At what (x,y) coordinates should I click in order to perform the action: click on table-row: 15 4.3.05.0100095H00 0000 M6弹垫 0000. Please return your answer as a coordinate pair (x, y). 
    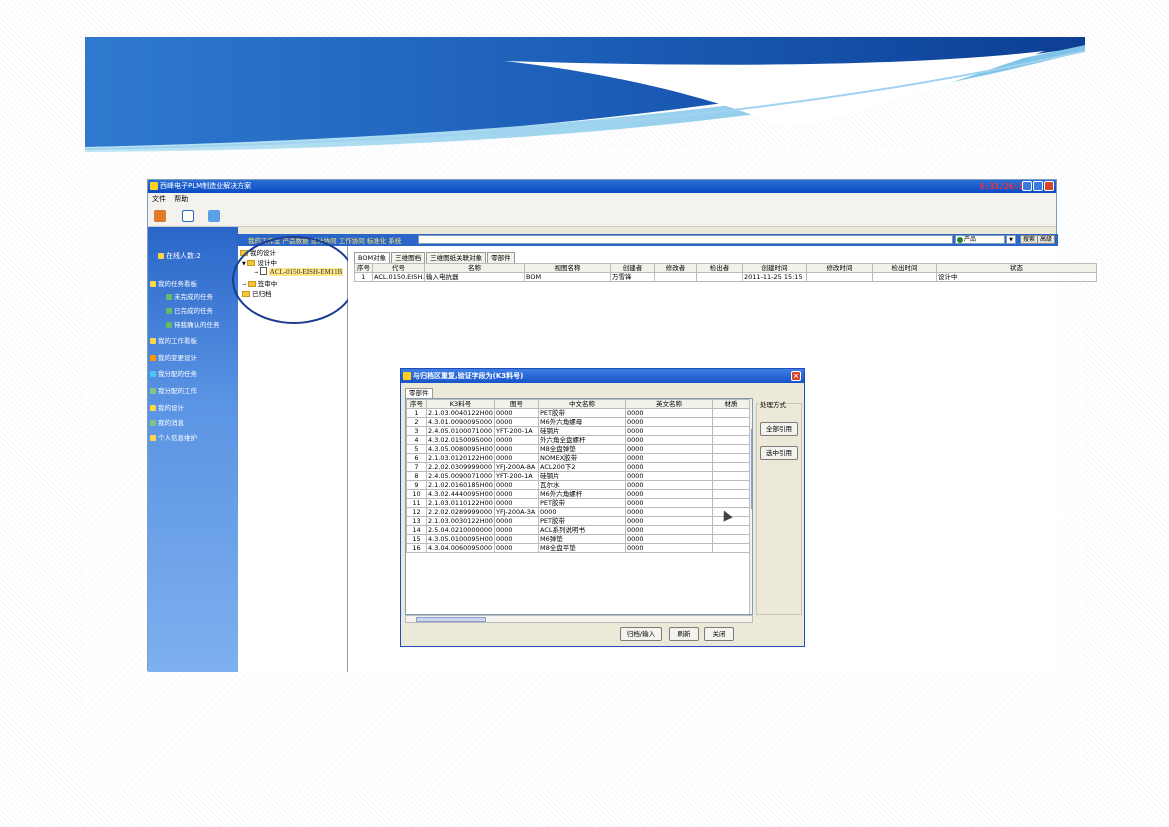
    Looking at the image, I should click on (578, 539).